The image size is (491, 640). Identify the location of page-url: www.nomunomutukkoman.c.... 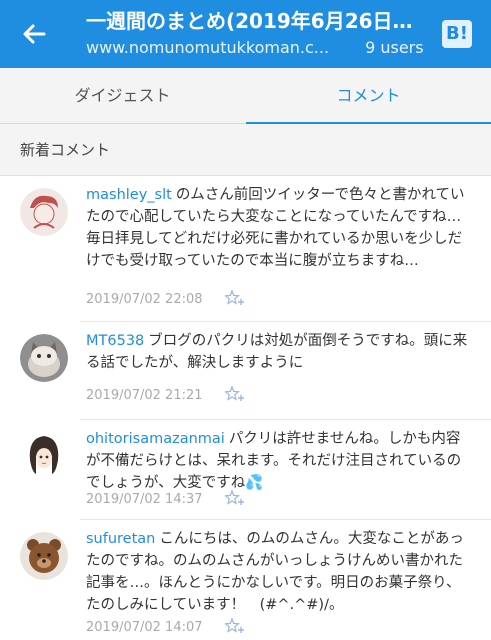
(215, 48).